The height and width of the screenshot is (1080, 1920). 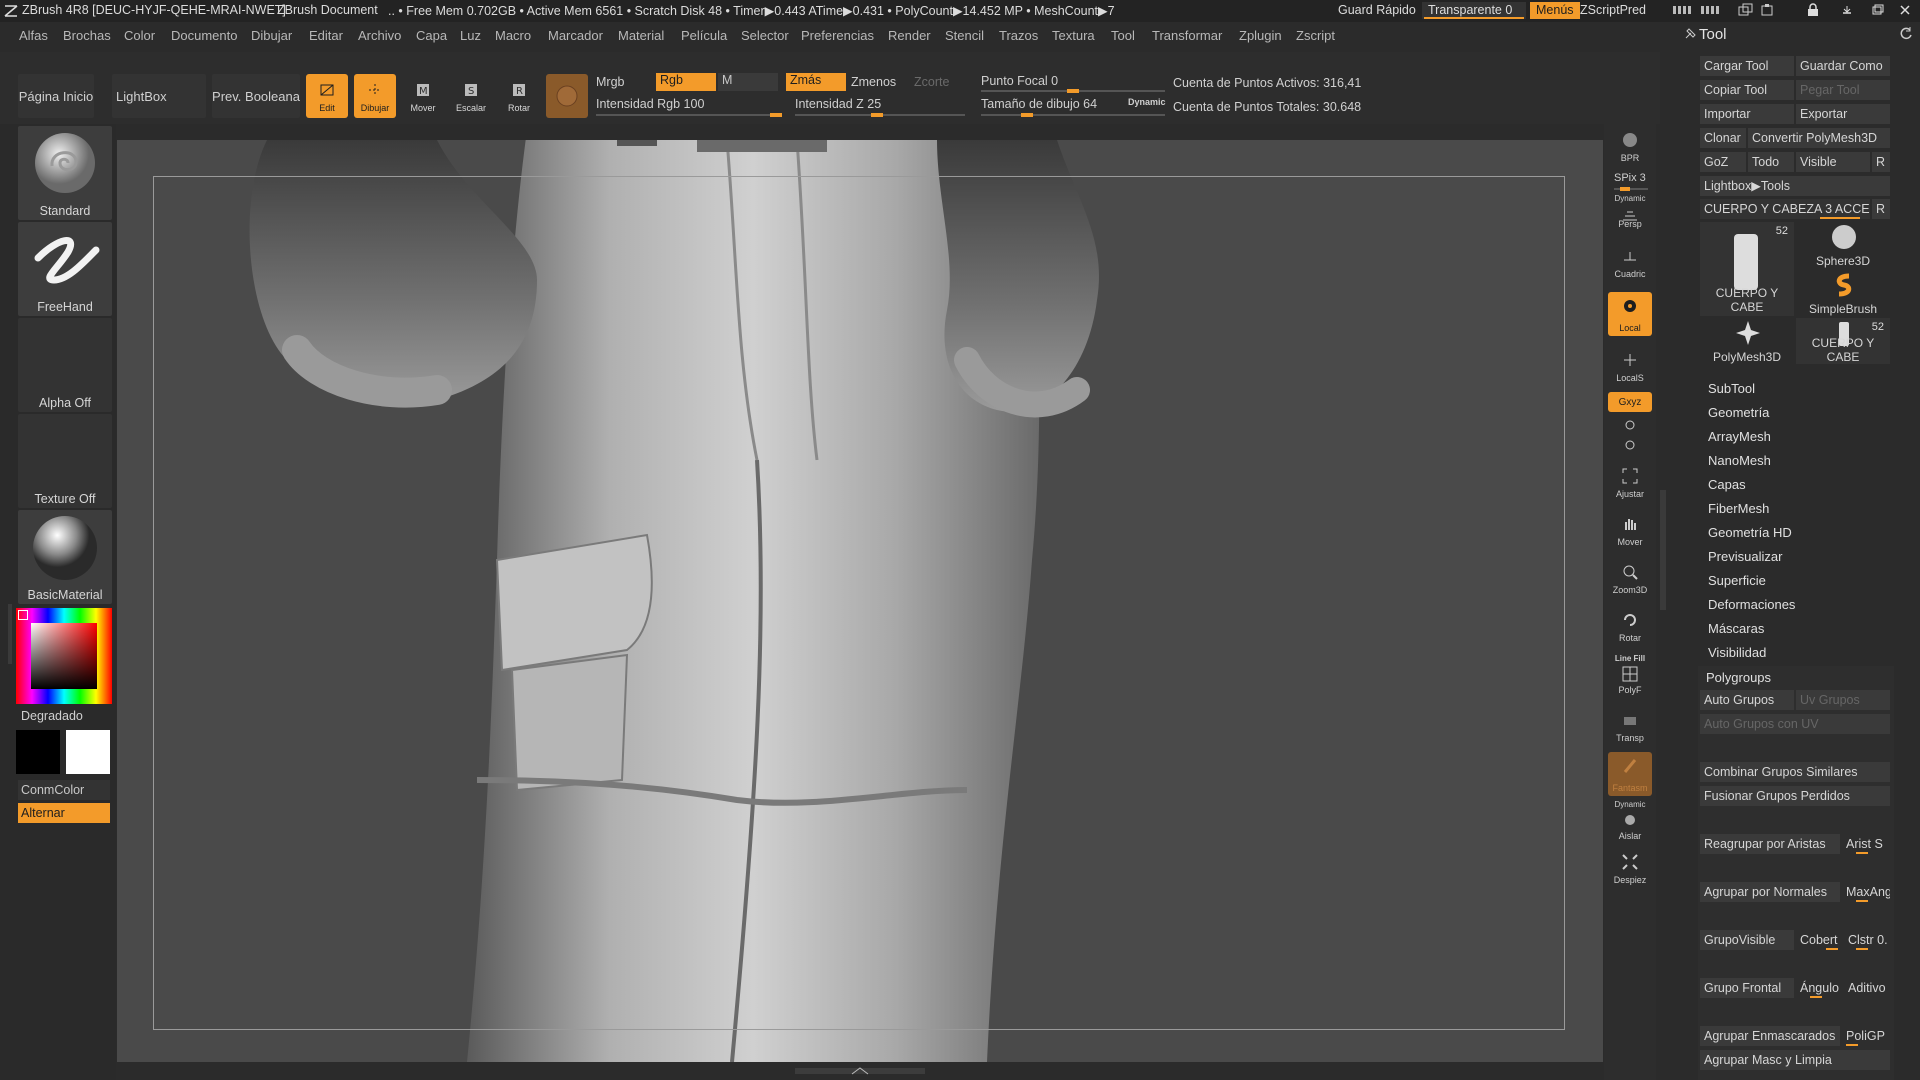 I want to click on section-deformation: Deformaciones, so click(x=1751, y=604).